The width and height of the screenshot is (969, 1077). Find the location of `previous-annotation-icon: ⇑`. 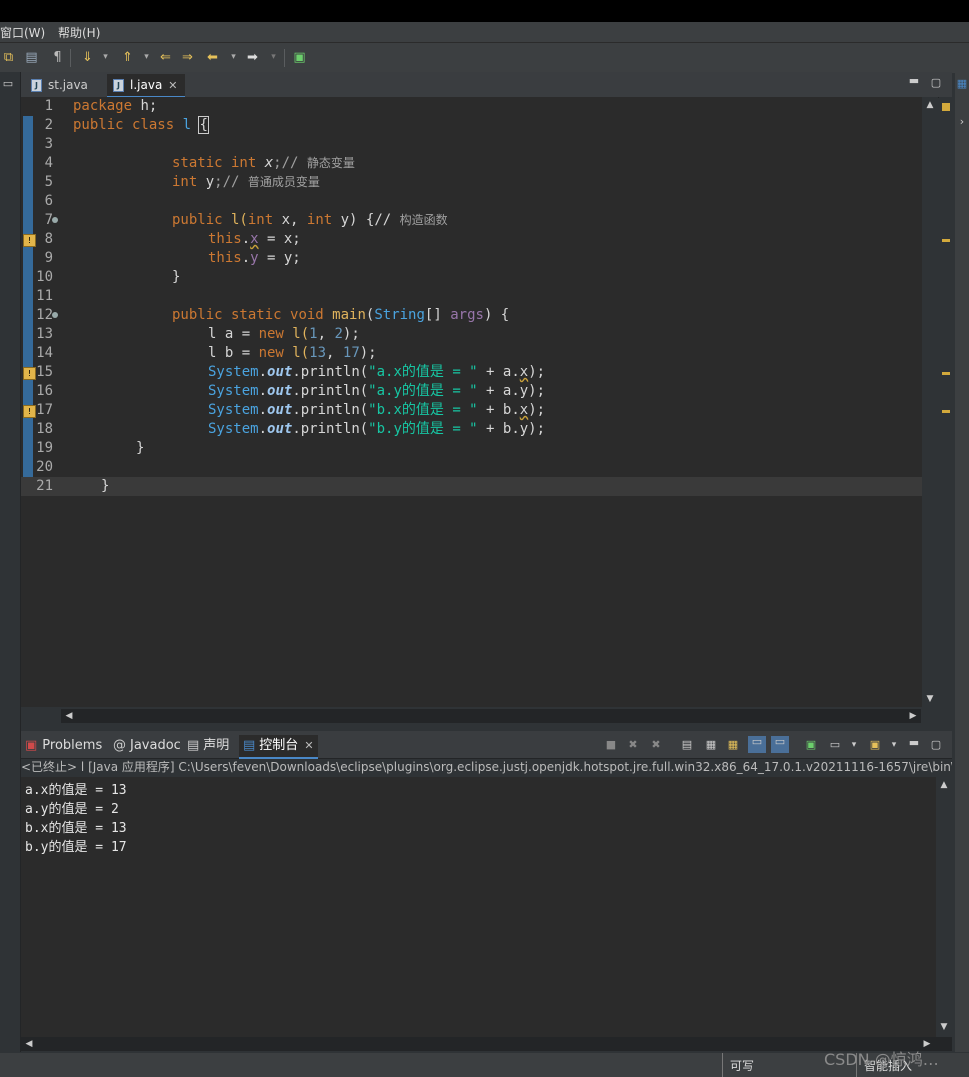

previous-annotation-icon: ⇑ is located at coordinates (127, 57).